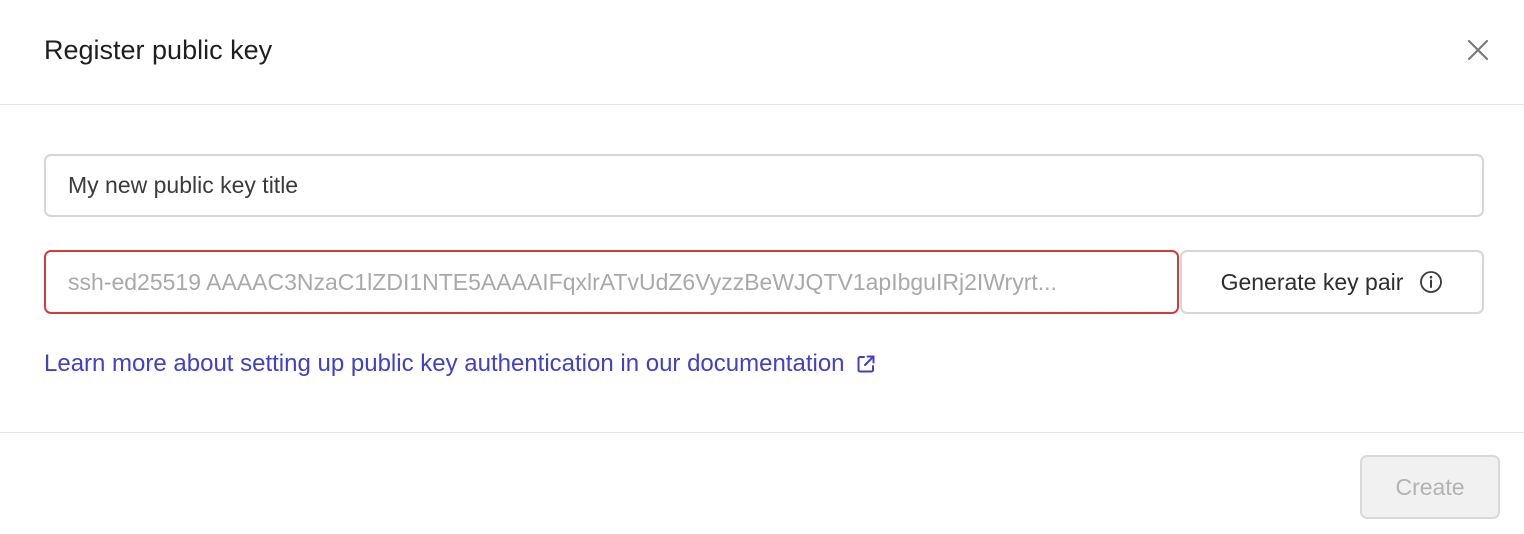 The image size is (1524, 534). I want to click on generate-key-pair-button: Generate key pair, so click(1332, 282).